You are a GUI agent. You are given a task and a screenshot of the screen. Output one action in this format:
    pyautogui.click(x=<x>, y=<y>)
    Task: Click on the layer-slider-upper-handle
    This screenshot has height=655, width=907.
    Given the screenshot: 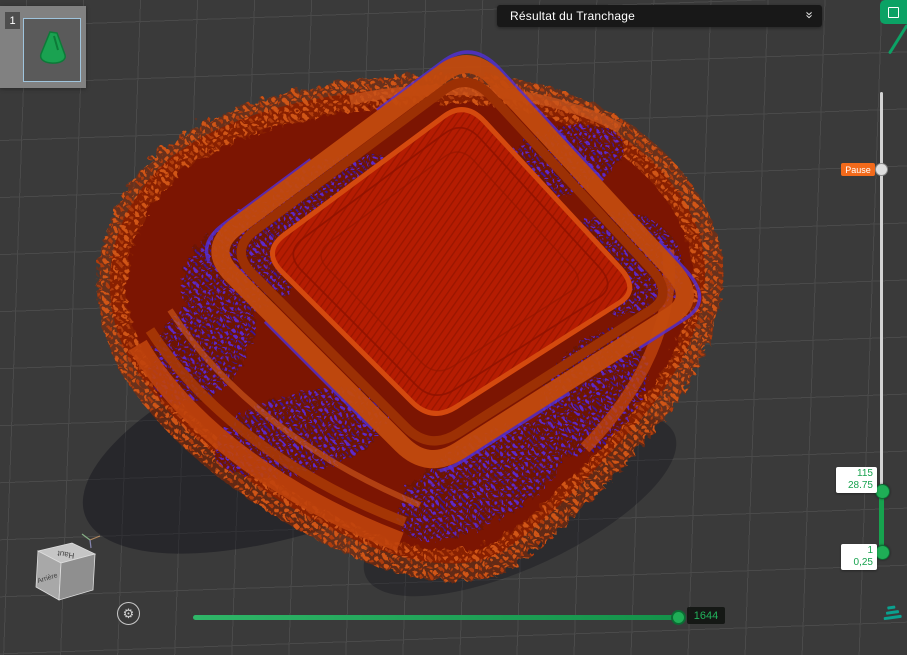 What is the action you would take?
    pyautogui.click(x=882, y=491)
    